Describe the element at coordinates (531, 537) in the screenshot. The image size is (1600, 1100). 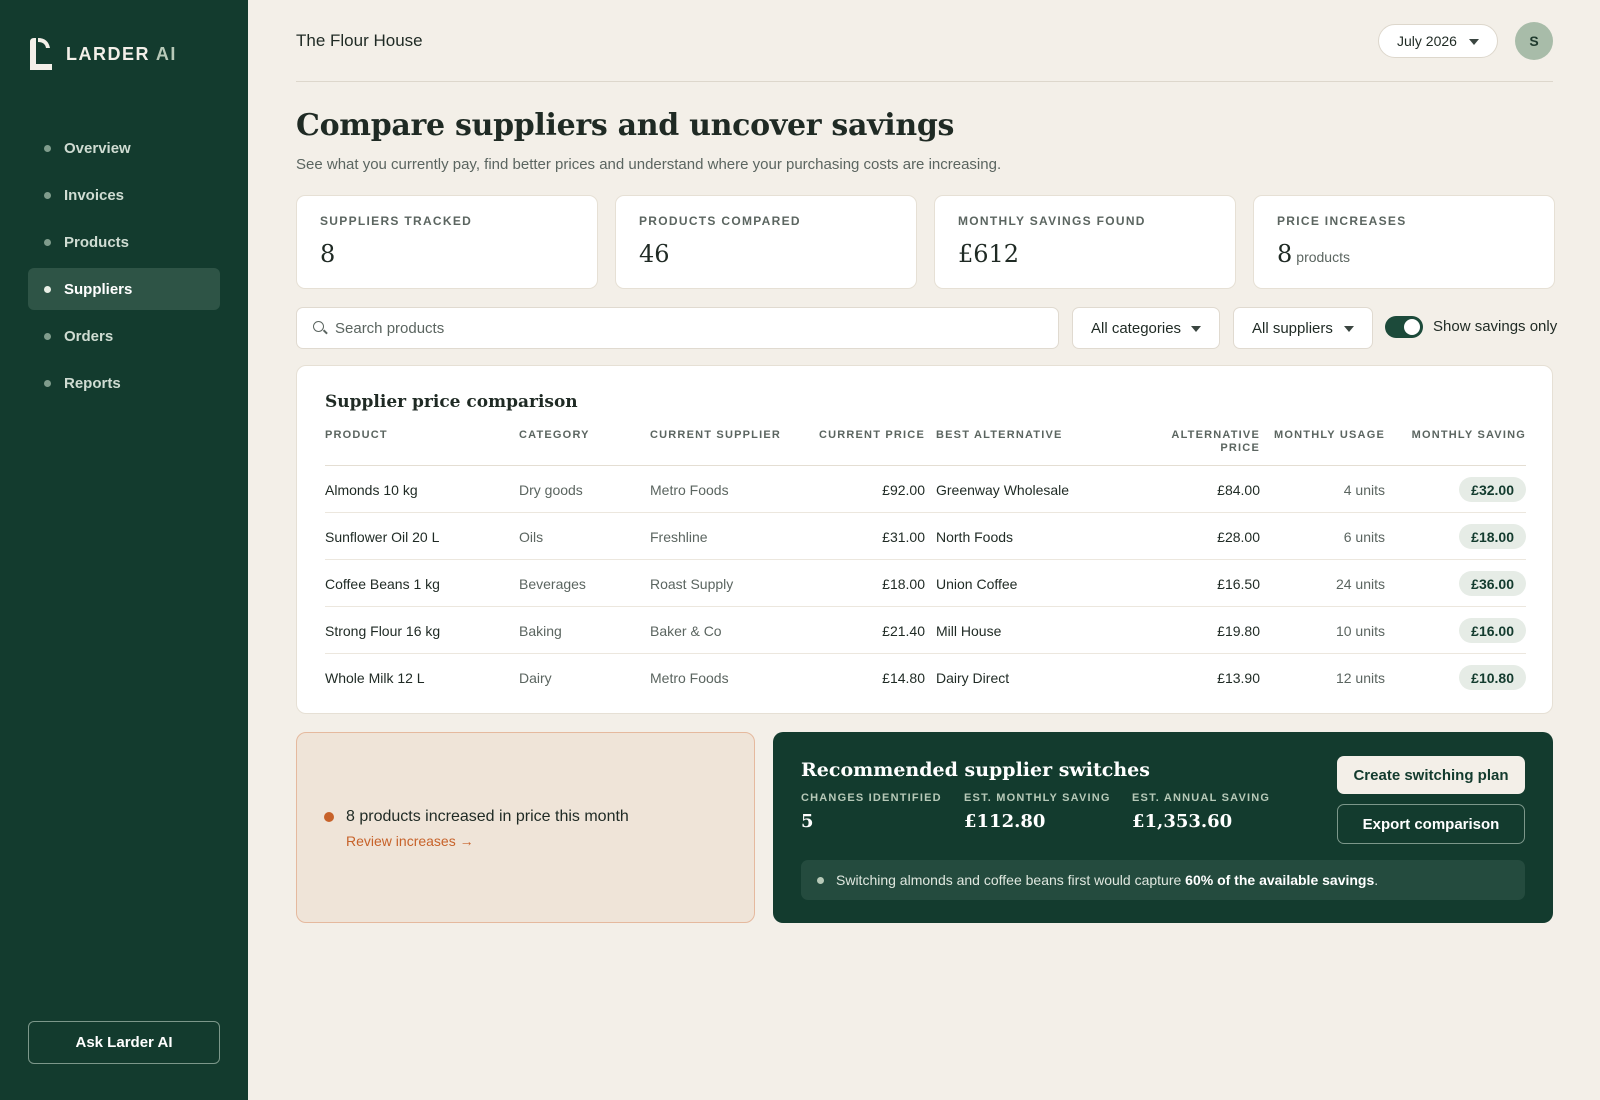
I see `cell-category: Oils` at that location.